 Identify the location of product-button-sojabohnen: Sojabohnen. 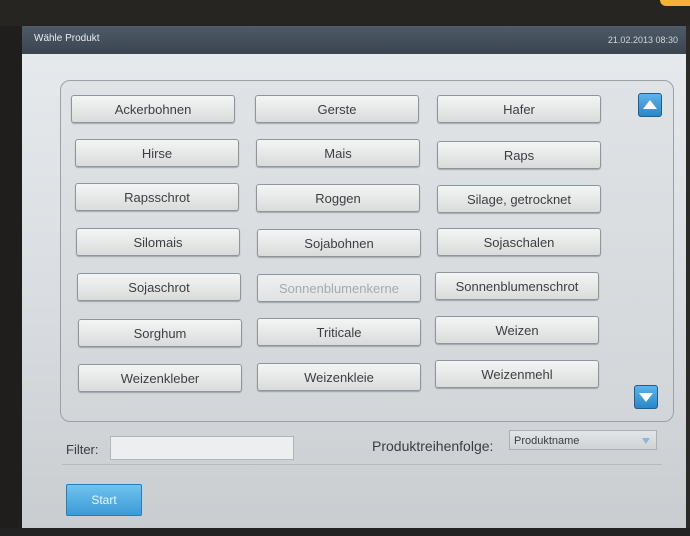
(339, 243).